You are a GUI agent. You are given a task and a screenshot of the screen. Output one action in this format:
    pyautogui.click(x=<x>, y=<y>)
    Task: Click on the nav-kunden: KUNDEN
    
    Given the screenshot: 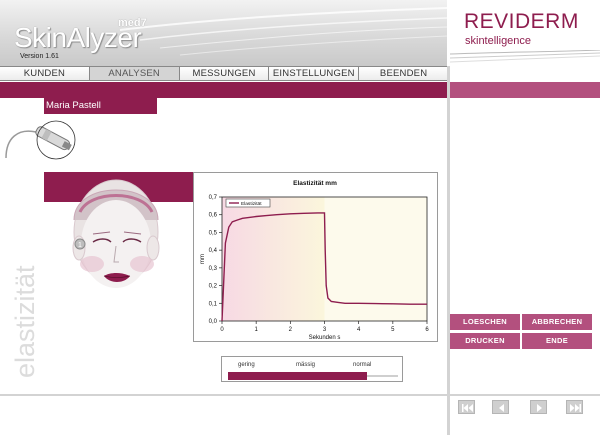 What is the action you would take?
    pyautogui.click(x=45, y=73)
    